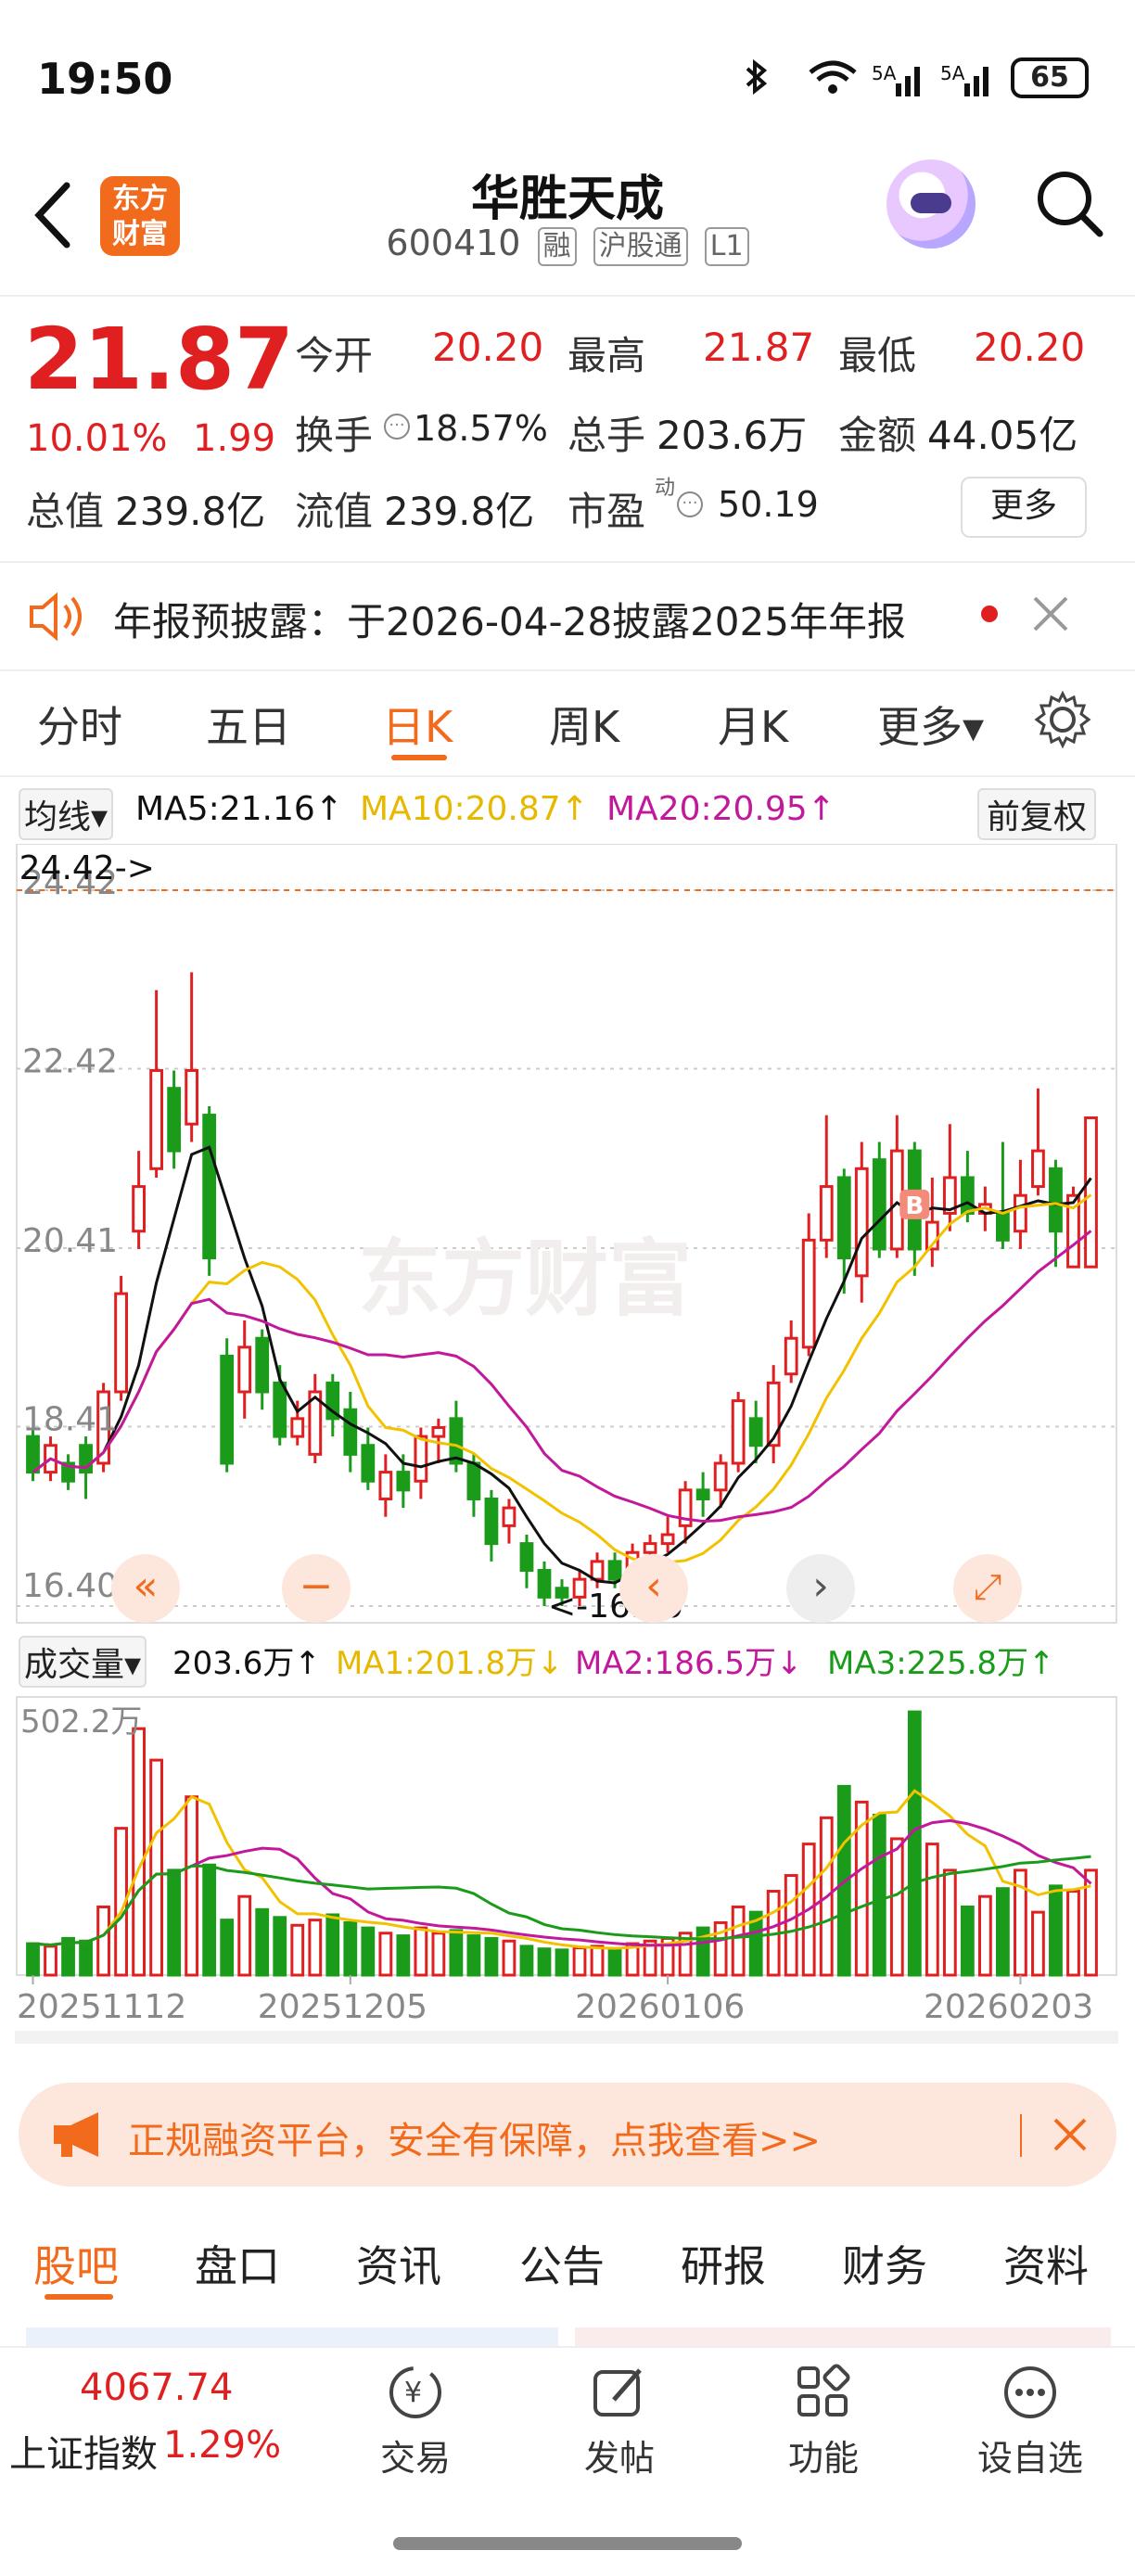 This screenshot has height=2576, width=1135. Describe the element at coordinates (1046, 2263) in the screenshot. I see `tab-profile: 资料` at that location.